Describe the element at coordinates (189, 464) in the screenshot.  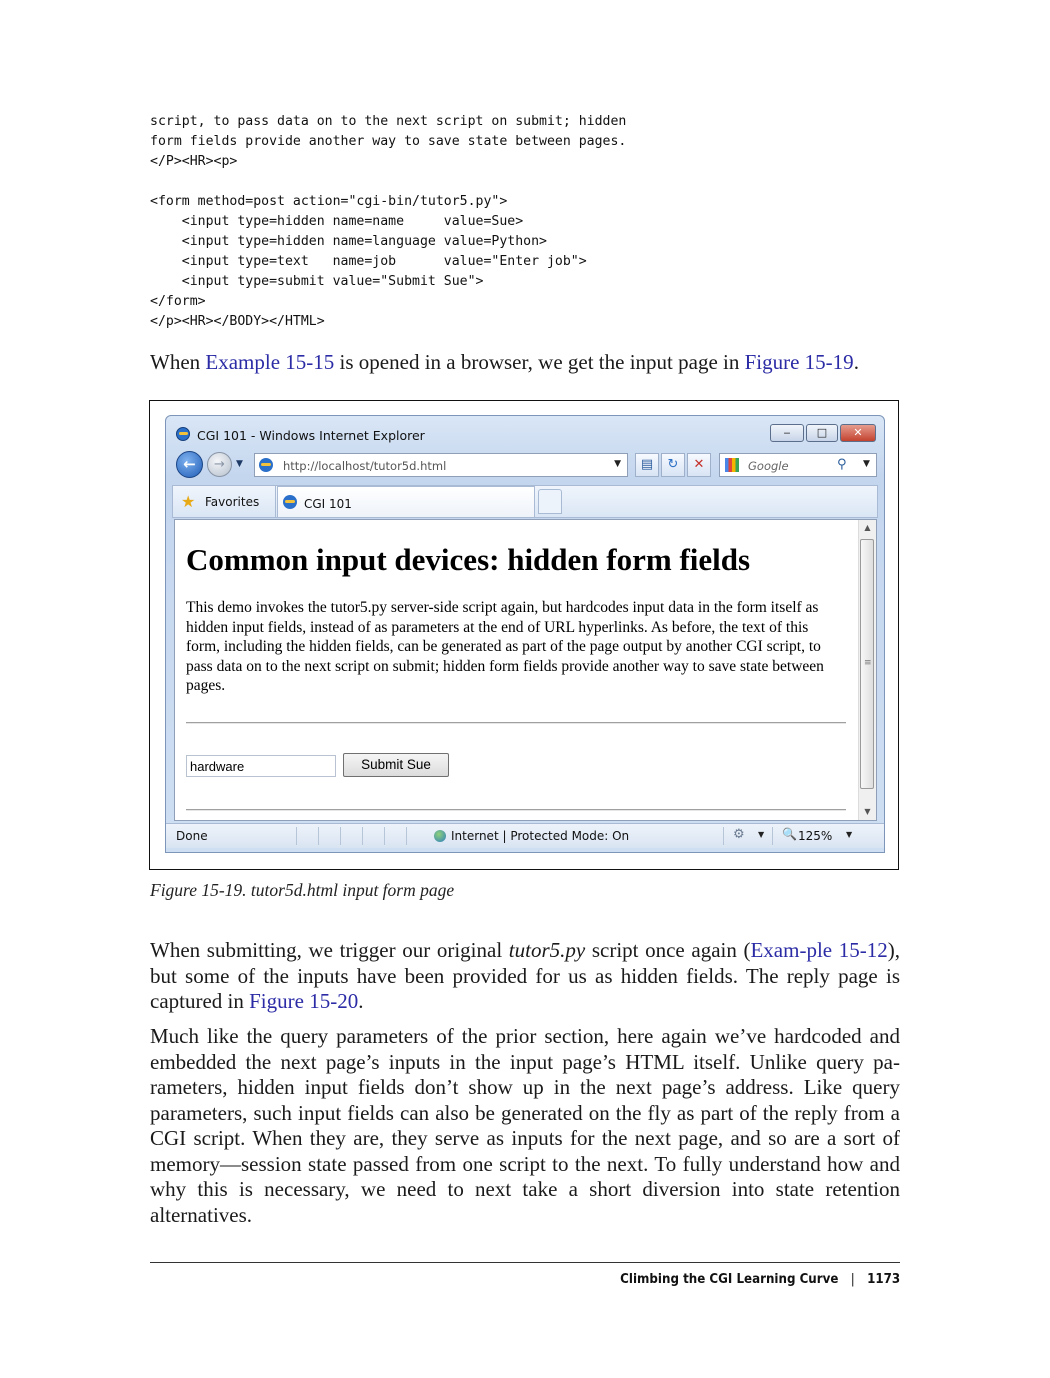
I see `back-button: ←` at that location.